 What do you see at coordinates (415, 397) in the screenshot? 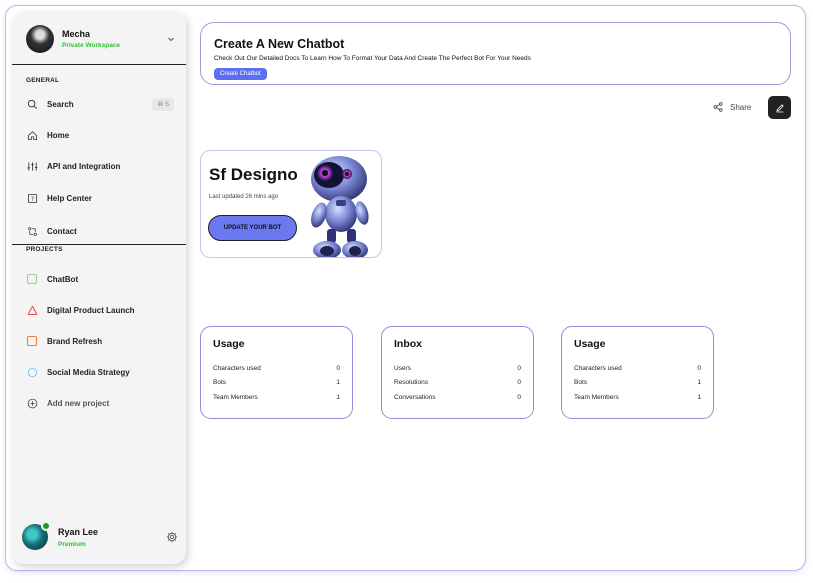
I see `stat-label: Conversations` at bounding box center [415, 397].